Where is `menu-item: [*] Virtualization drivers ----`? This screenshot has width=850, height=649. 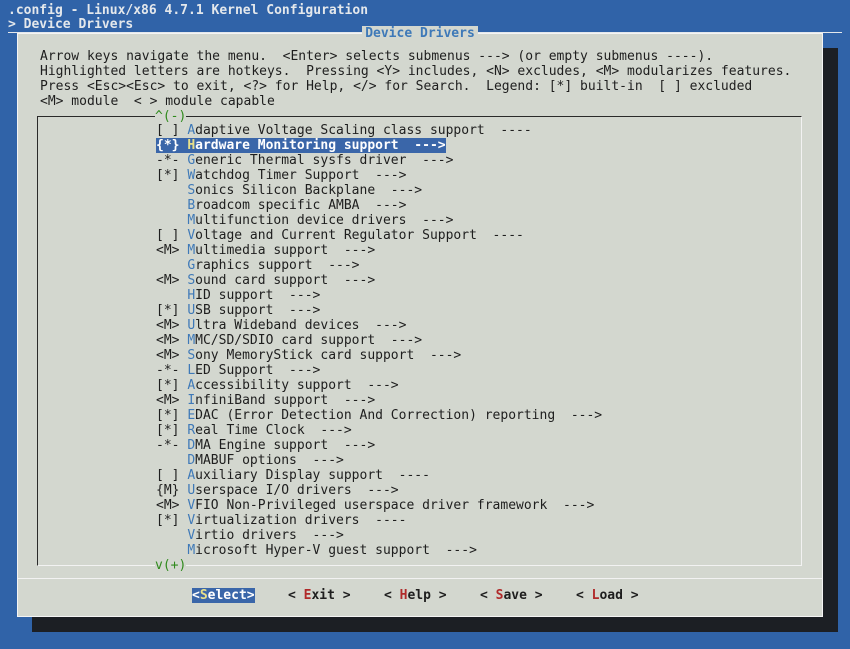
menu-item: [*] Virtualization drivers ---- is located at coordinates (281, 520).